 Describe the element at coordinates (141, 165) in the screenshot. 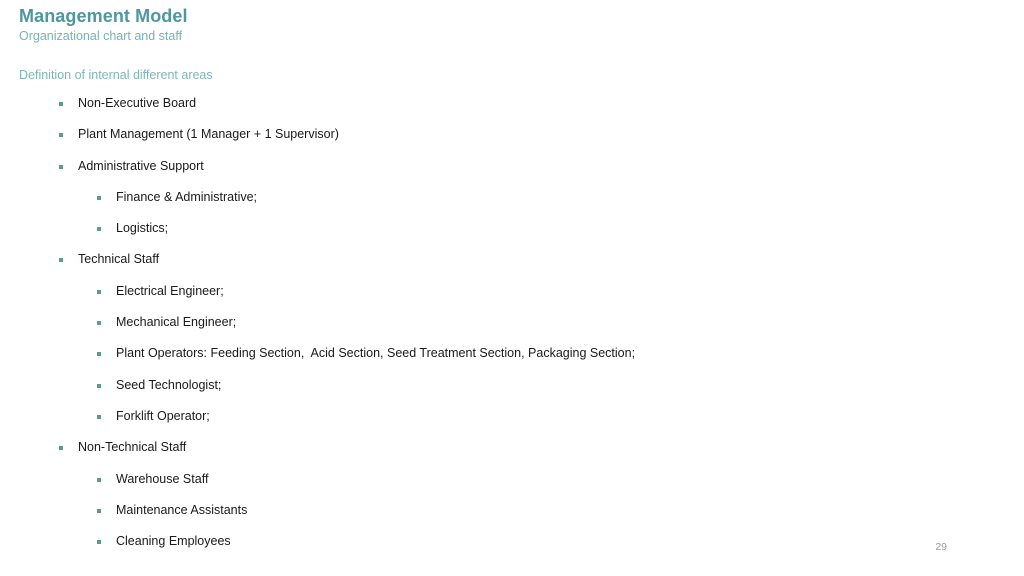

I see `list-item-label: Administrative Support` at that location.